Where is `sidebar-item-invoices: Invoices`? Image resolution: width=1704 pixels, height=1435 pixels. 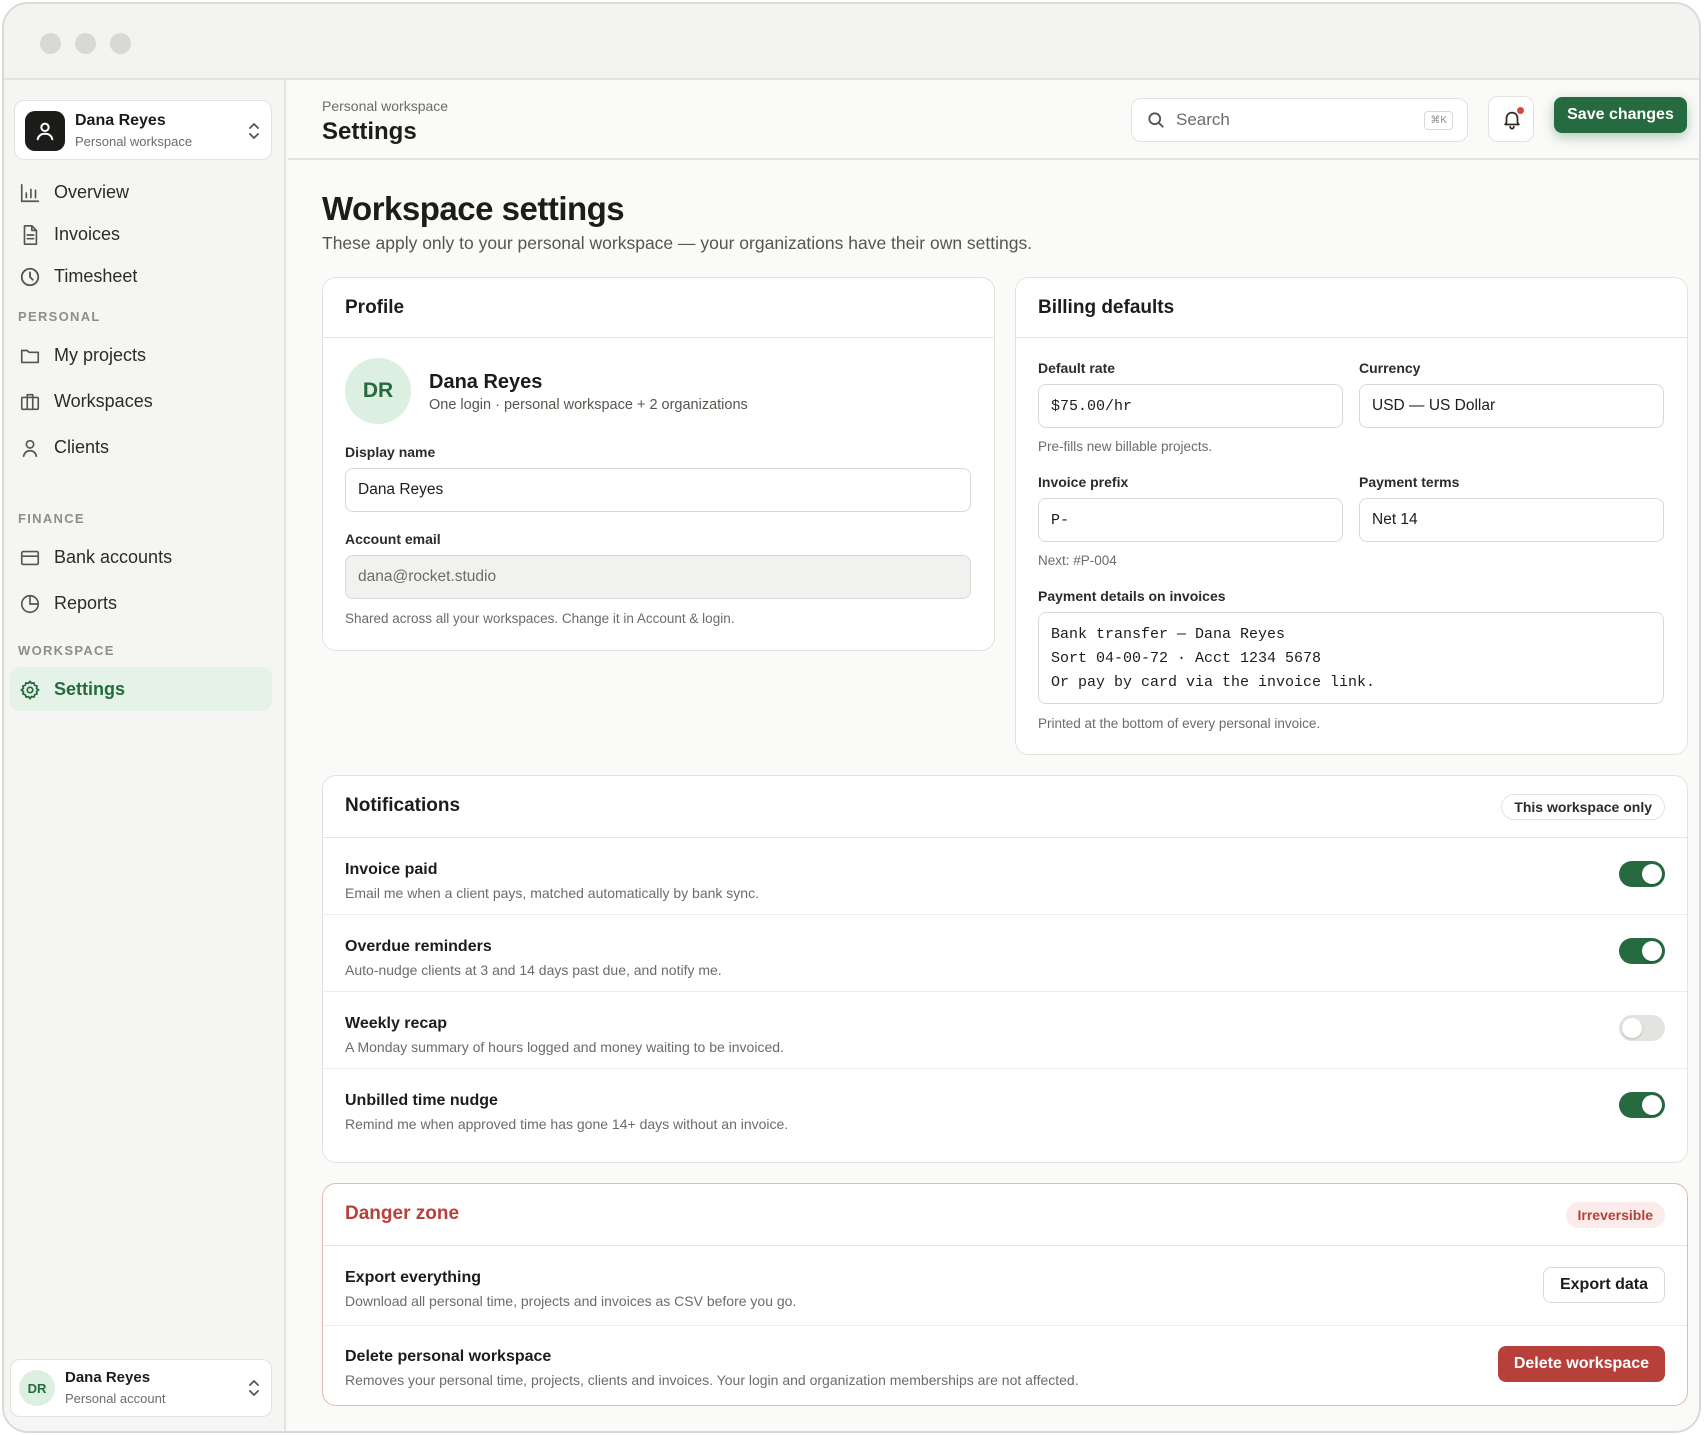
sidebar-item-invoices: Invoices is located at coordinates (141, 234).